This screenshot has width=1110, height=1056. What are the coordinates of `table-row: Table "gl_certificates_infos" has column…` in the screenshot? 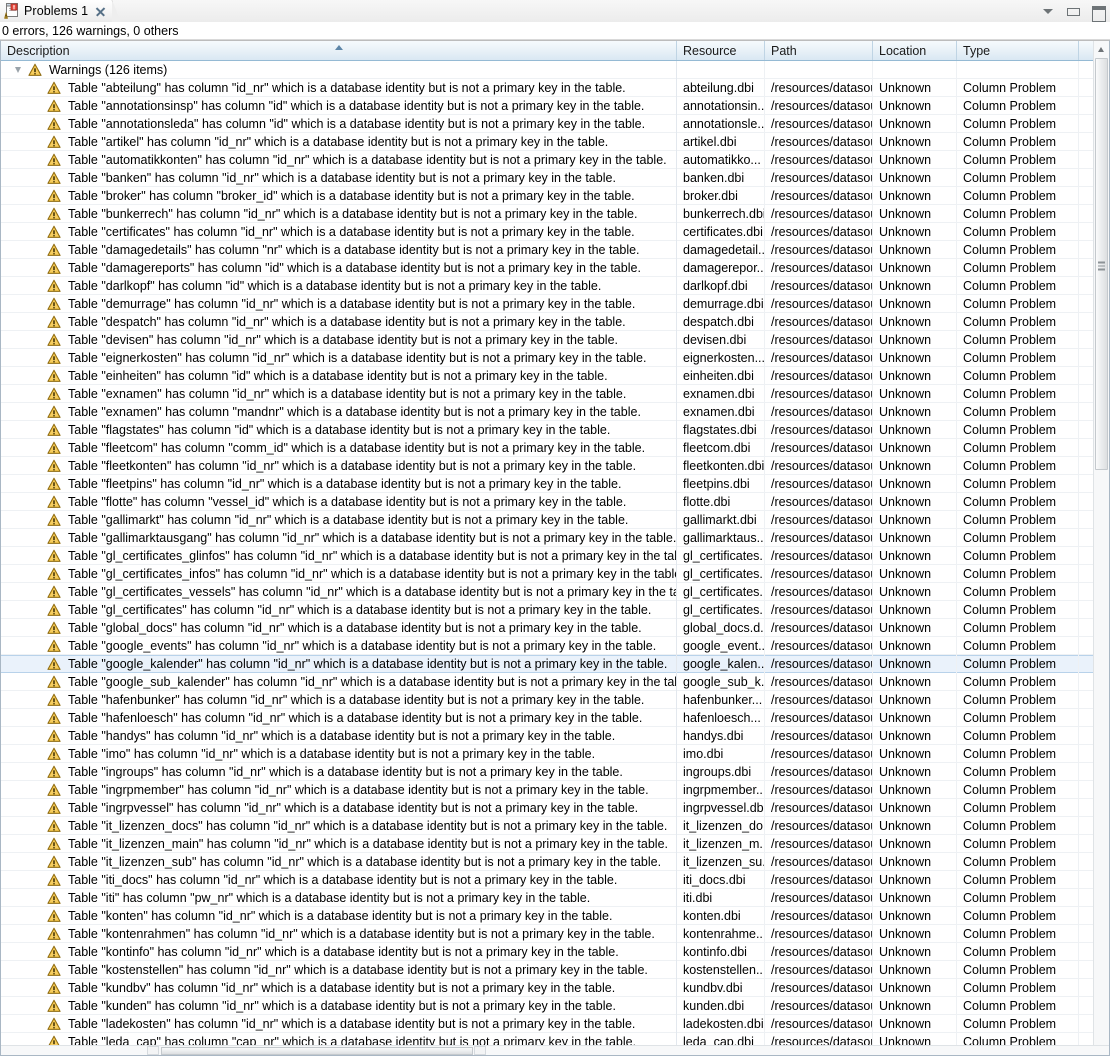 It's located at (555, 573).